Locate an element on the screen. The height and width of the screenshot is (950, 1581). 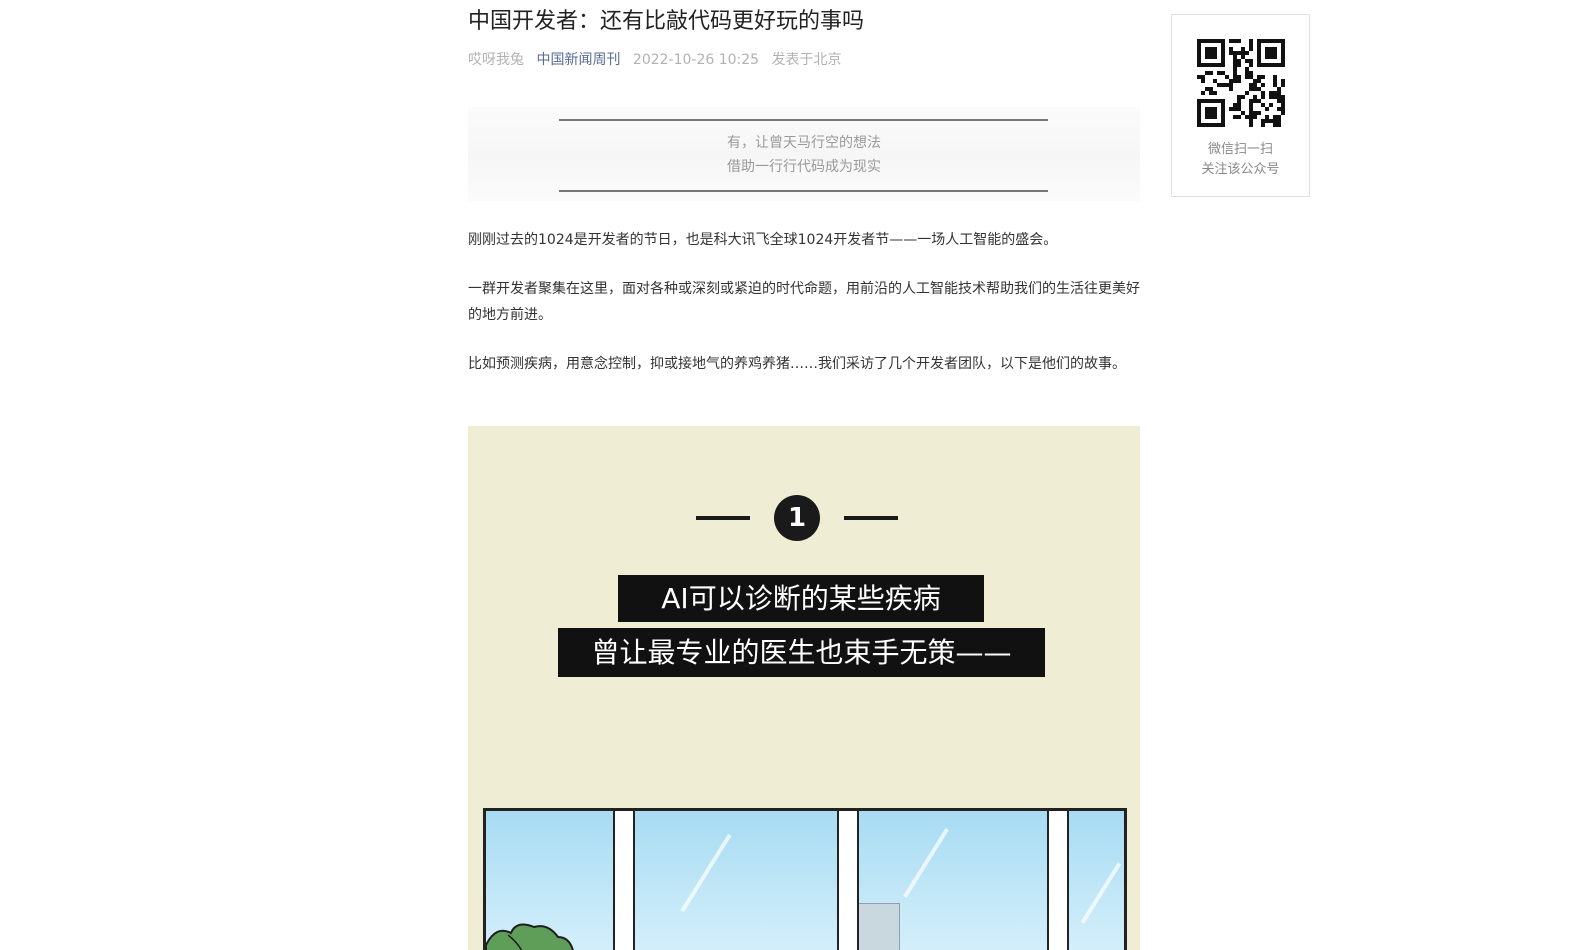
quote-block: 有，让曾天马行空的想法 借助一行行代码成为现实 is located at coordinates (804, 154).